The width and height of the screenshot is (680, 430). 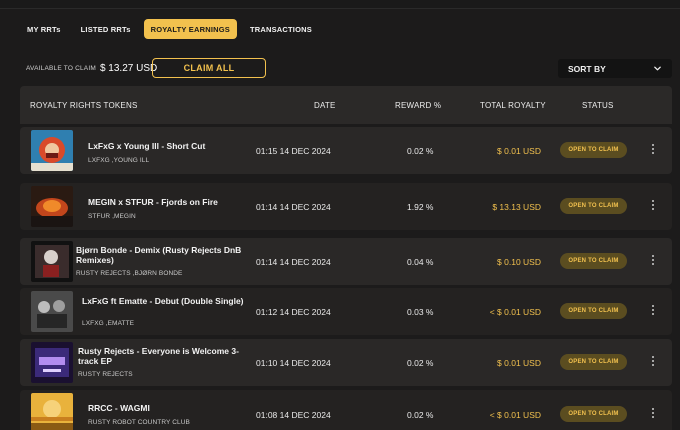 What do you see at coordinates (598, 105) in the screenshot?
I see `col-header-status: STATUS` at bounding box center [598, 105].